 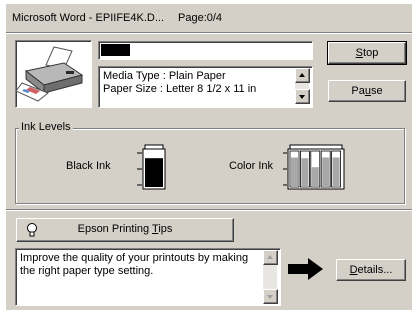 I want to click on black-ink-label: Black Ink, so click(x=88, y=166).